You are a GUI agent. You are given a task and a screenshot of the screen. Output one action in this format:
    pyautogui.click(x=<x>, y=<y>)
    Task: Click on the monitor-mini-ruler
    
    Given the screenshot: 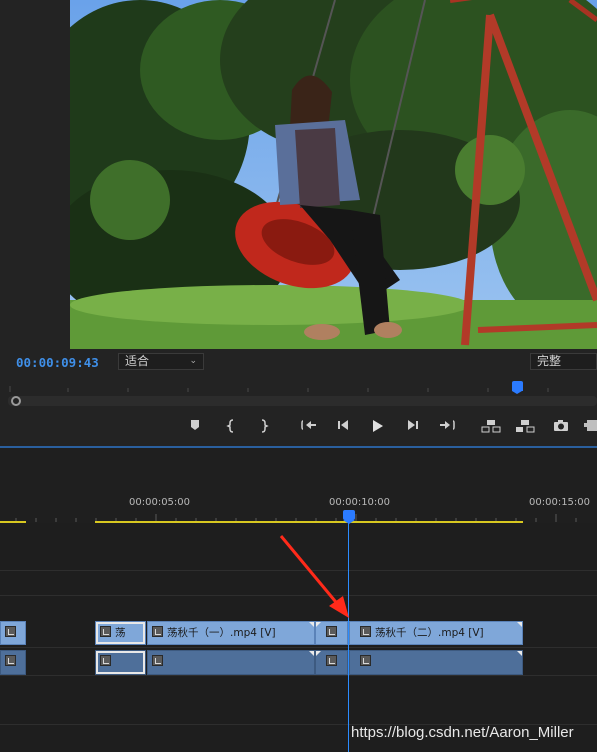 What is the action you would take?
    pyautogui.click(x=279, y=389)
    